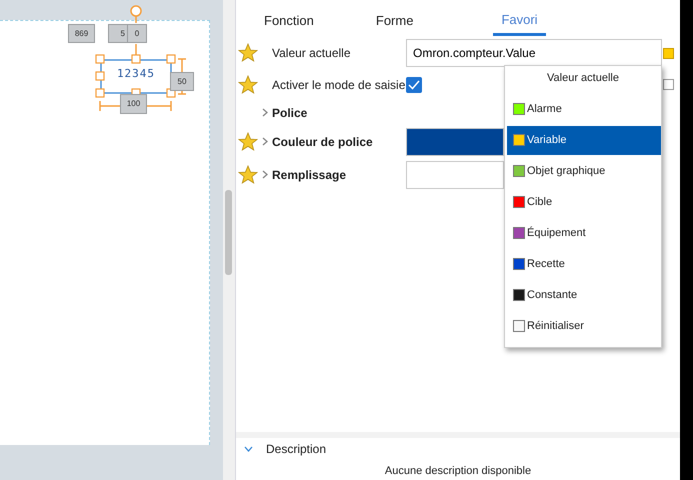 The image size is (693, 480). What do you see at coordinates (136, 14) in the screenshot?
I see `rotation-handle` at bounding box center [136, 14].